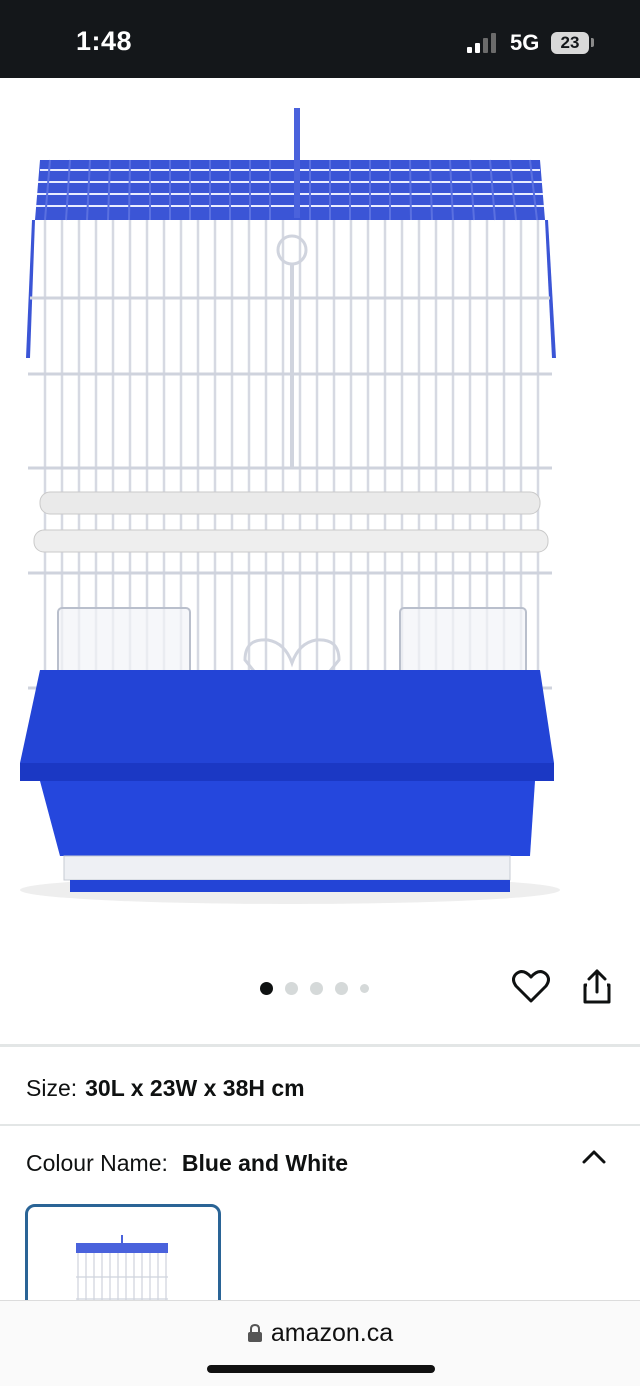 The height and width of the screenshot is (1386, 640). I want to click on size-value: 30L x 23W x 38H cm, so click(195, 1088).